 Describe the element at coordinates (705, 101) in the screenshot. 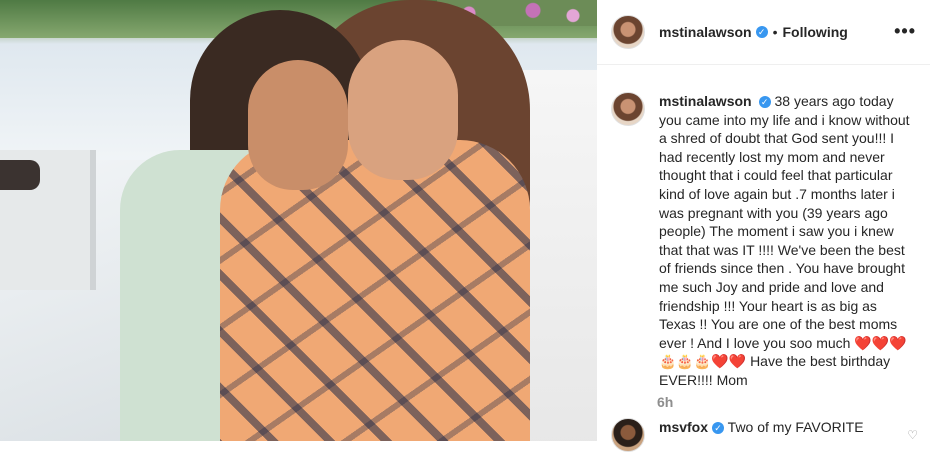

I see `caption-author-username: mstinalawson` at that location.